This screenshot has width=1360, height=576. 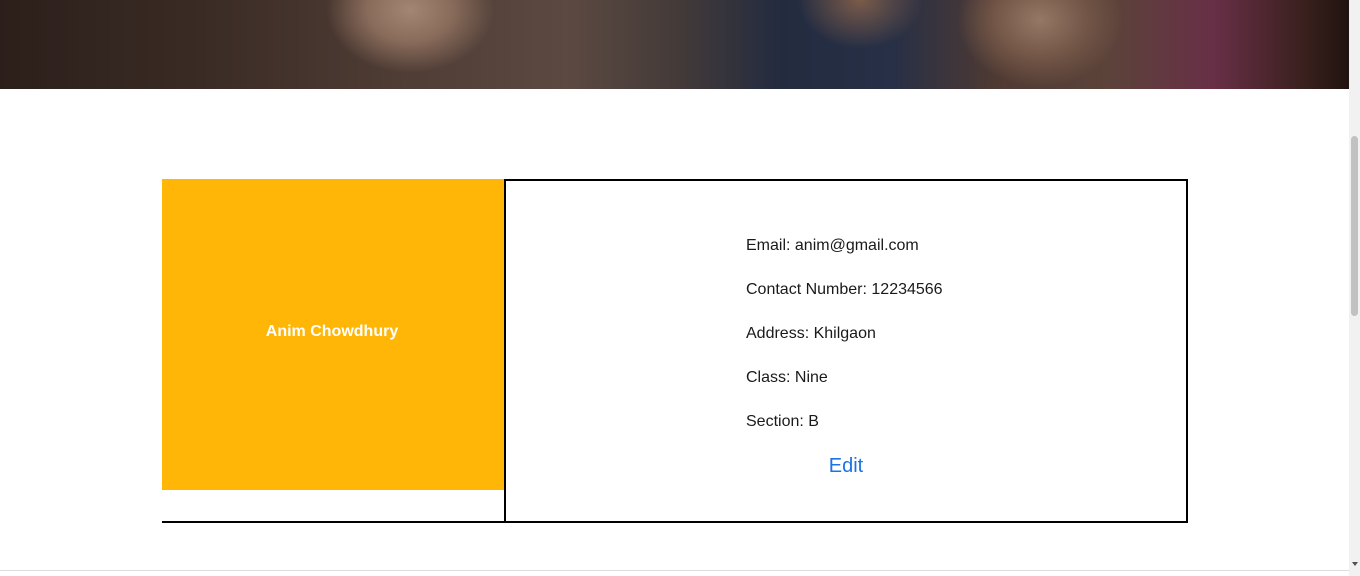 I want to click on name-panel: Anim Chowdhury, so click(x=333, y=334).